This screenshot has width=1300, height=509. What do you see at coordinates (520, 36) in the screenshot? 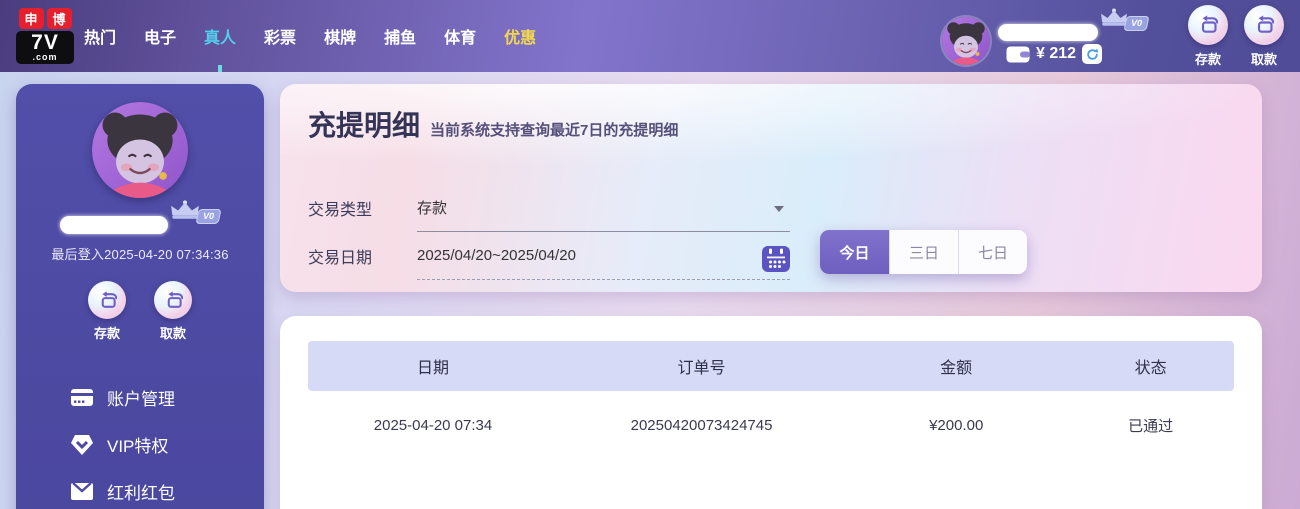
I see `nav-item-promotions: 优惠` at bounding box center [520, 36].